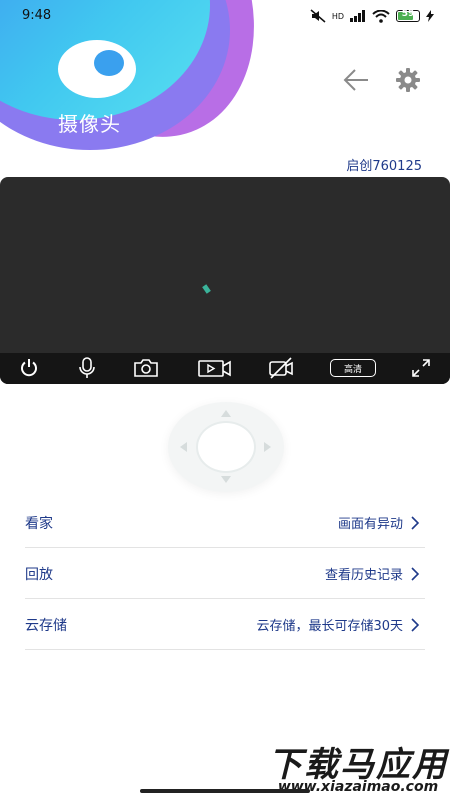 The image size is (450, 800). What do you see at coordinates (353, 368) in the screenshot?
I see `quality-toggle-button: 高清` at bounding box center [353, 368].